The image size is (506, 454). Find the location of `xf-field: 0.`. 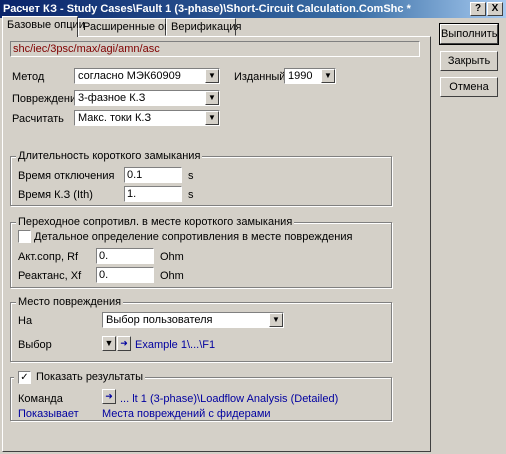

xf-field: 0. is located at coordinates (125, 275).